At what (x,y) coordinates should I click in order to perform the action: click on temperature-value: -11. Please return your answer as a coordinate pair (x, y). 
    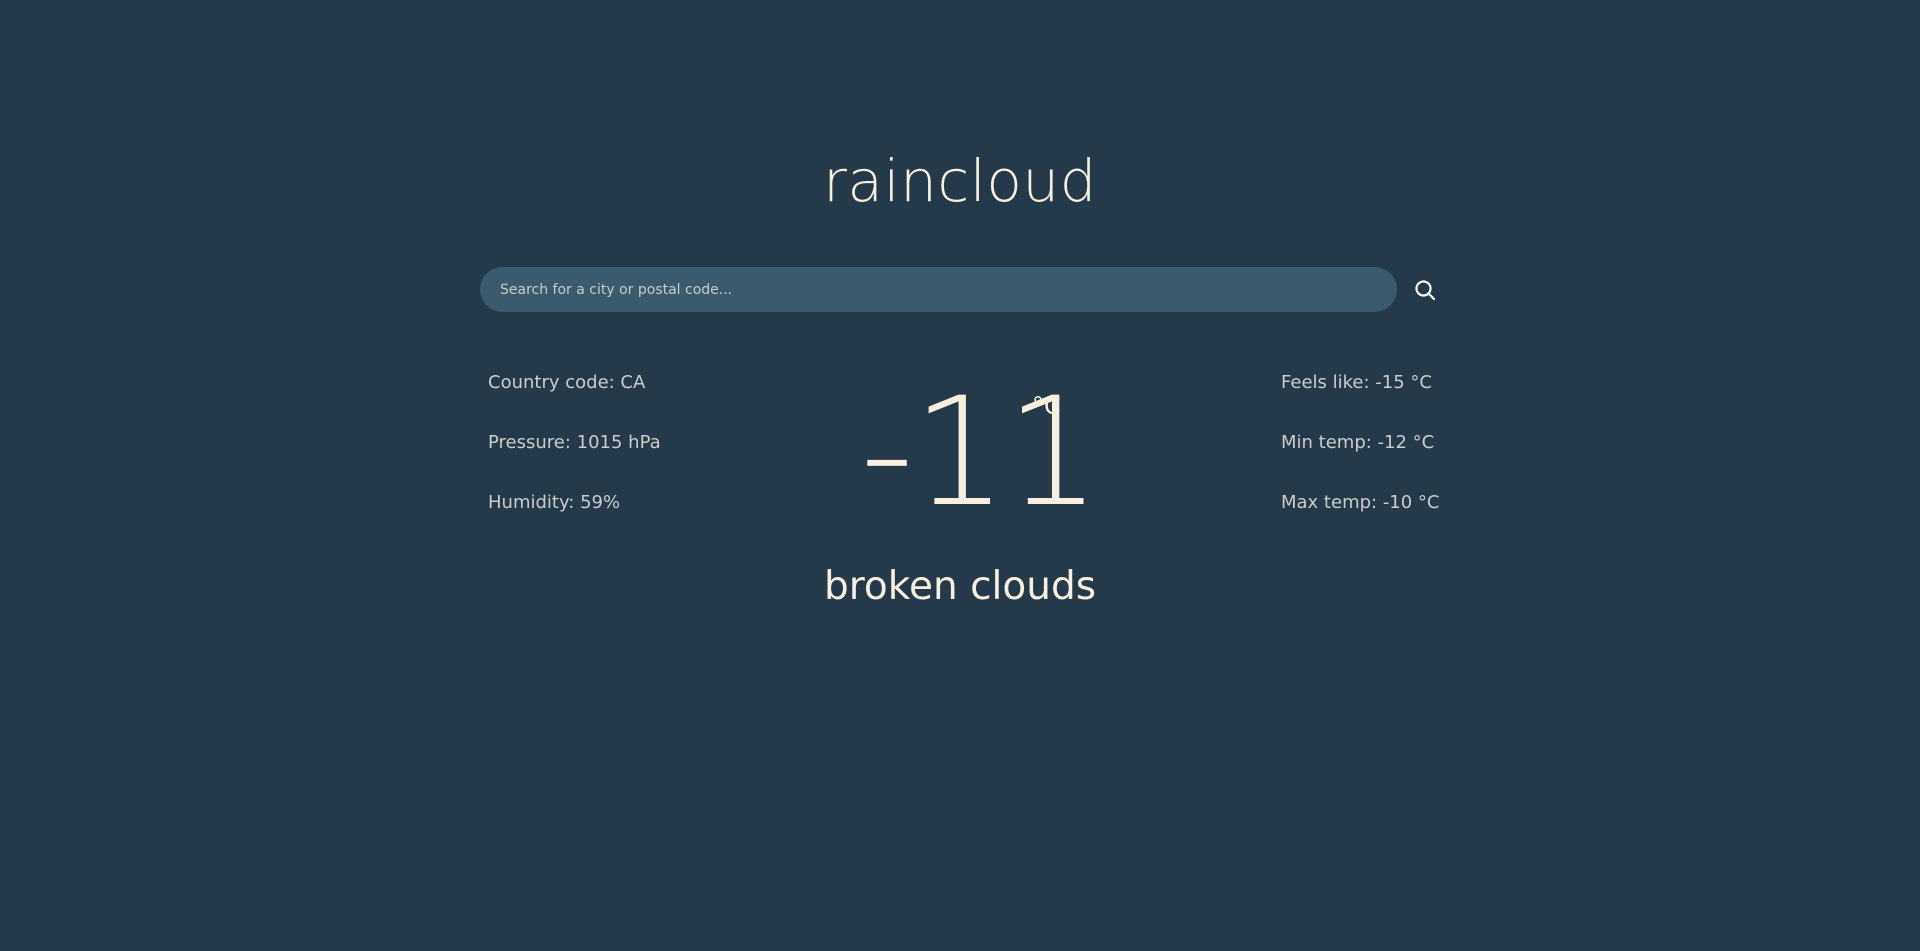
    Looking at the image, I should click on (980, 453).